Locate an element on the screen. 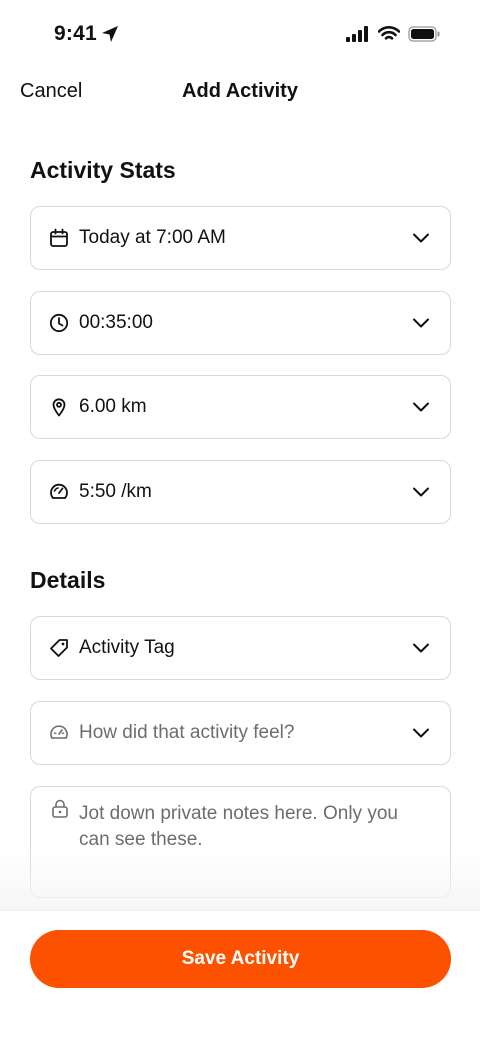 The image size is (480, 1040). lock-icon is located at coordinates (60, 808).